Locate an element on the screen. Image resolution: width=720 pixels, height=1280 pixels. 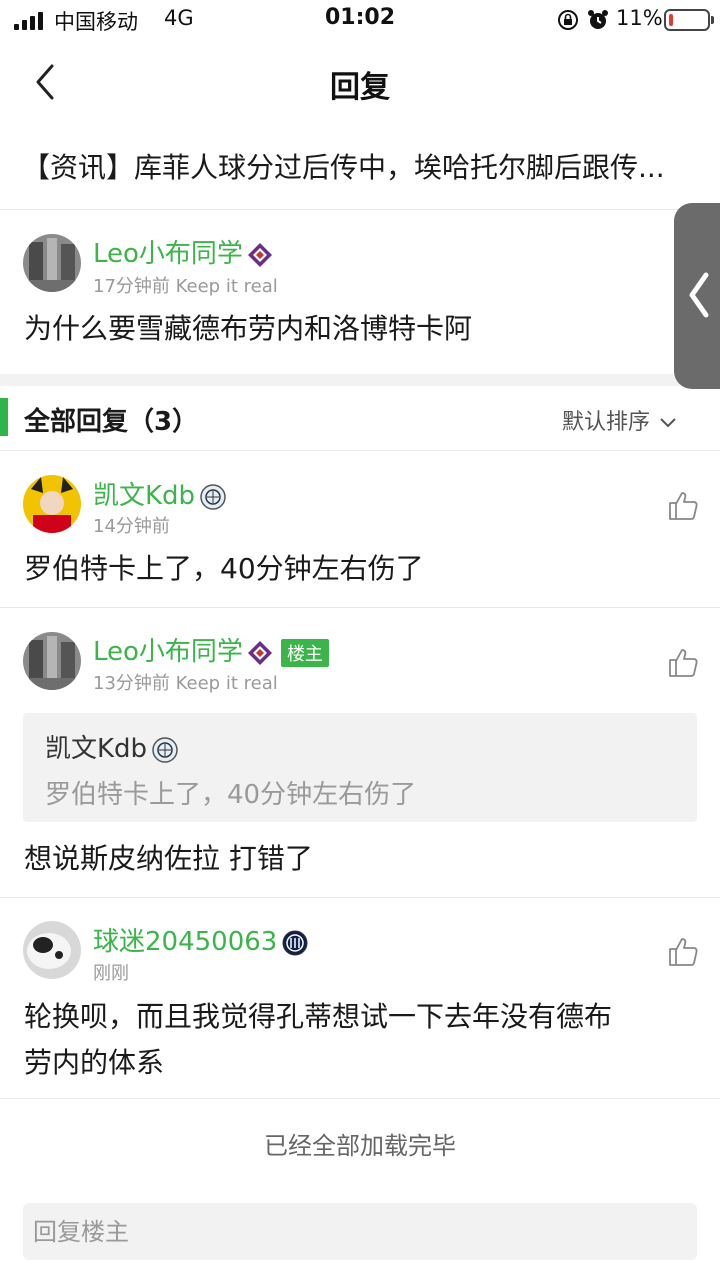
username: Leo小布同学 is located at coordinates (183, 251).